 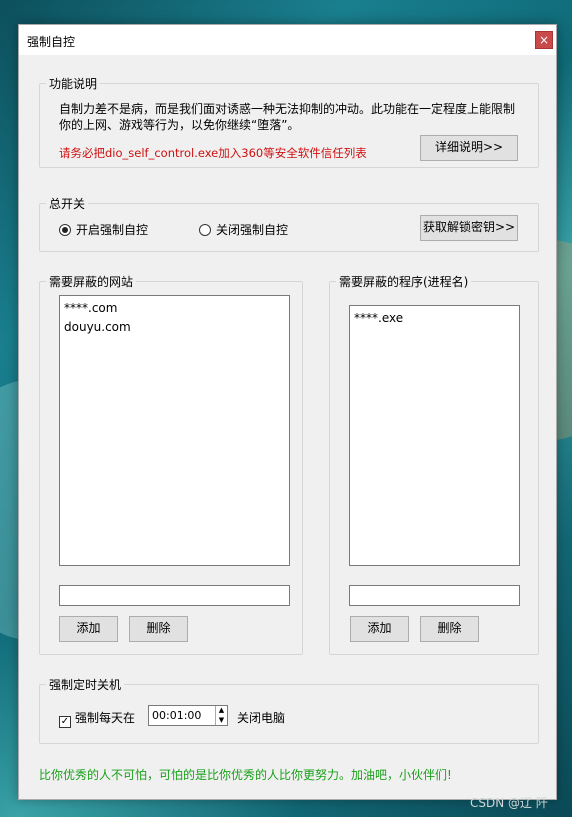 I want to click on program-delete-button: 删除, so click(x=449, y=629).